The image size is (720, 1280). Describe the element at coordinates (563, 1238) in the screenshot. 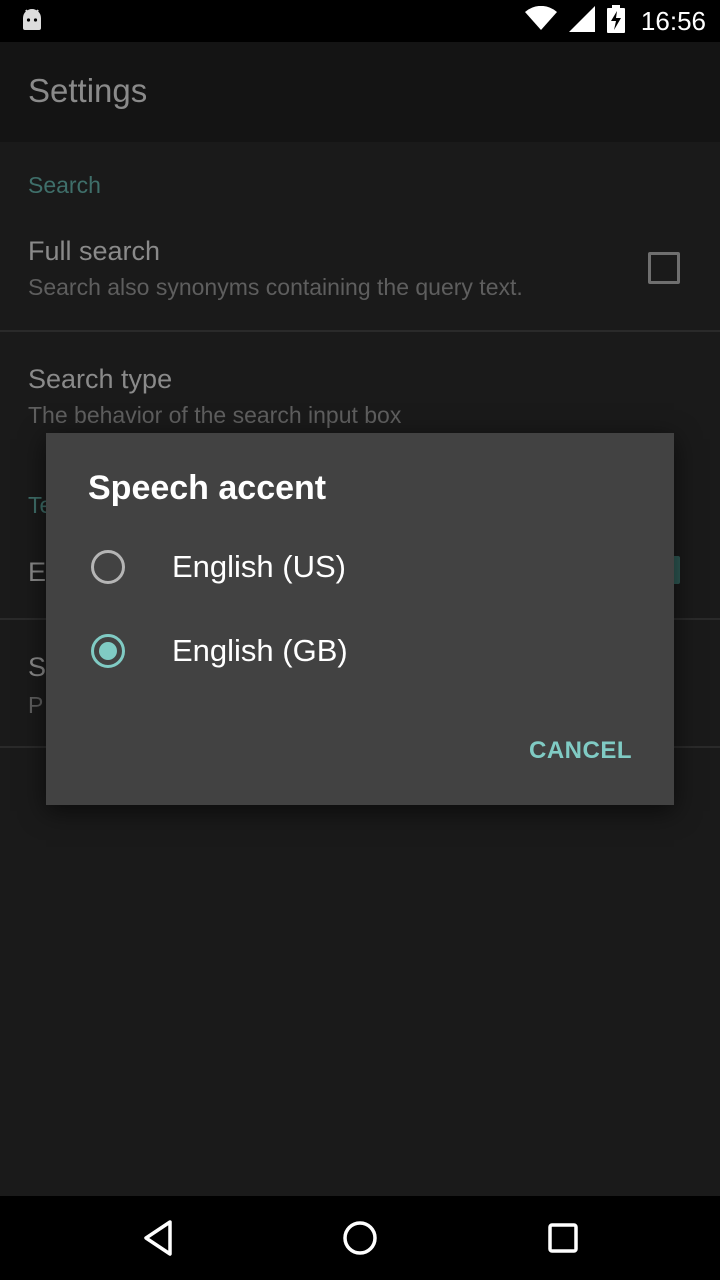

I see `recents-icon` at that location.